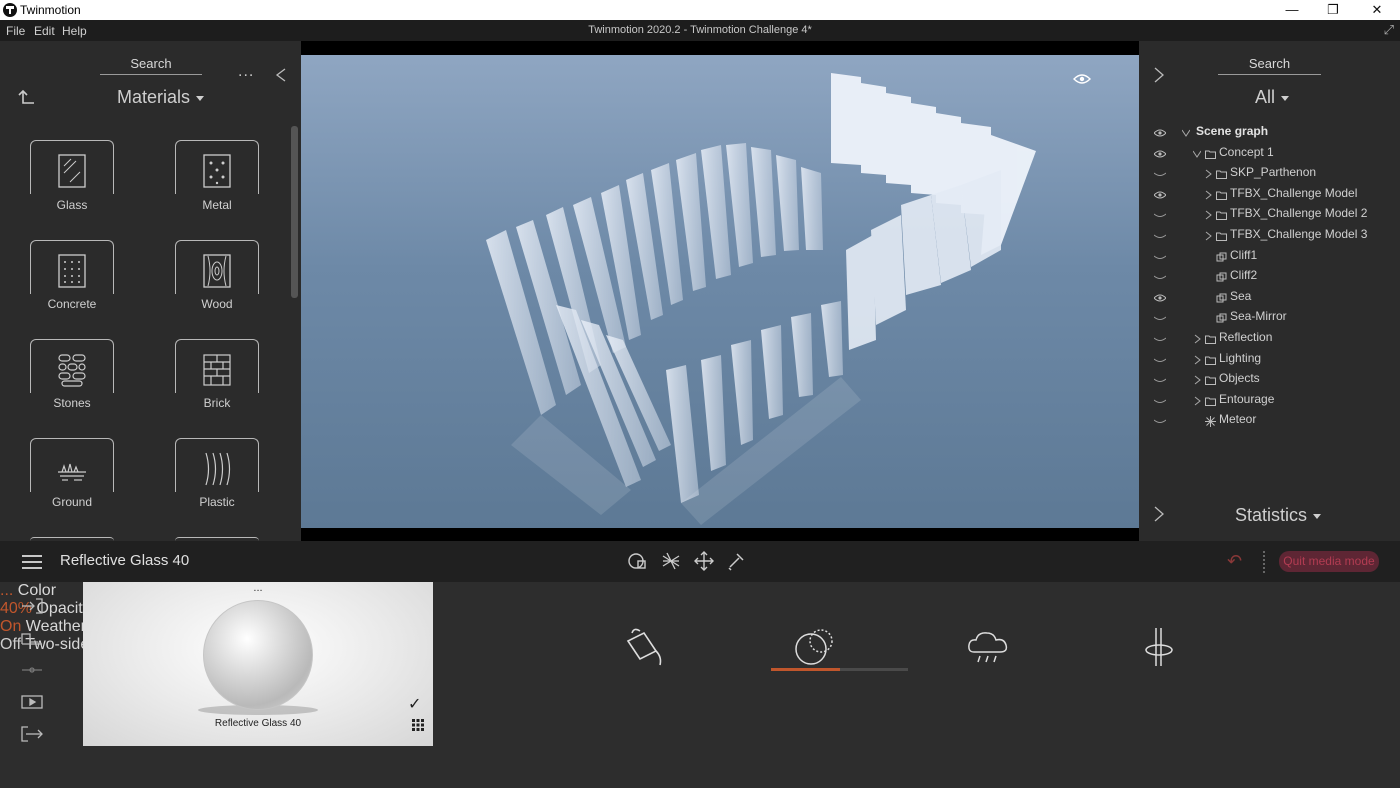 Image resolution: width=1400 pixels, height=788 pixels. What do you see at coordinates (1389, 30) in the screenshot?
I see `expand-icon: ⤢` at bounding box center [1389, 30].